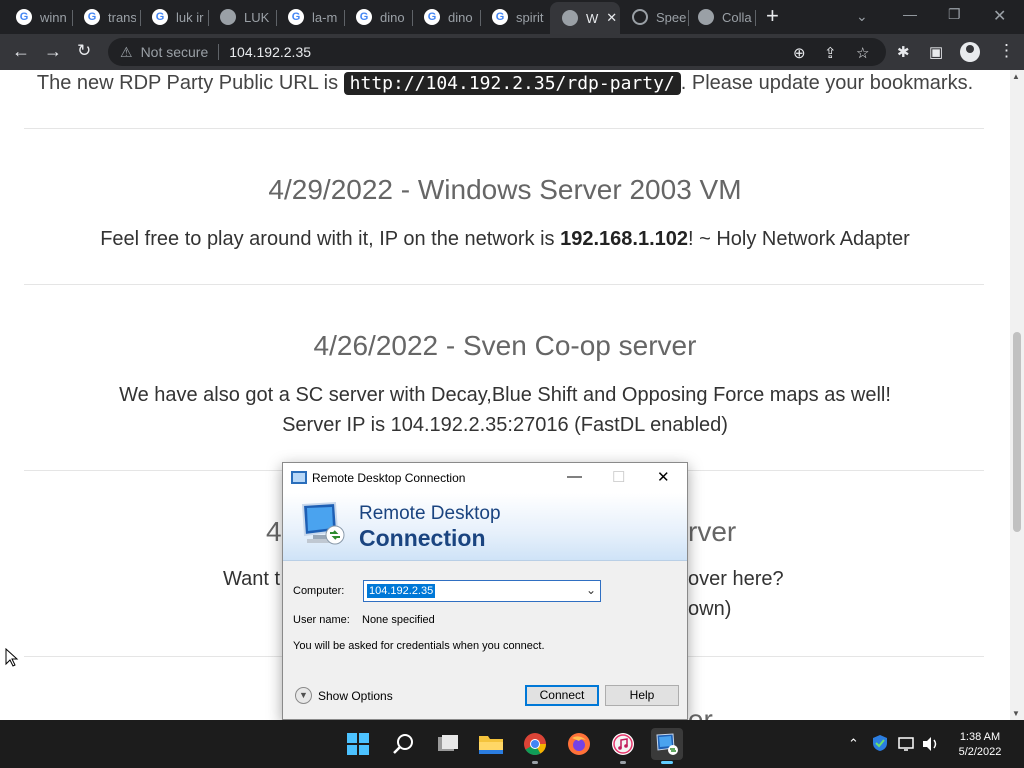 The height and width of the screenshot is (768, 1024). What do you see at coordinates (592, 18) in the screenshot?
I see `tab-label: W` at bounding box center [592, 18].